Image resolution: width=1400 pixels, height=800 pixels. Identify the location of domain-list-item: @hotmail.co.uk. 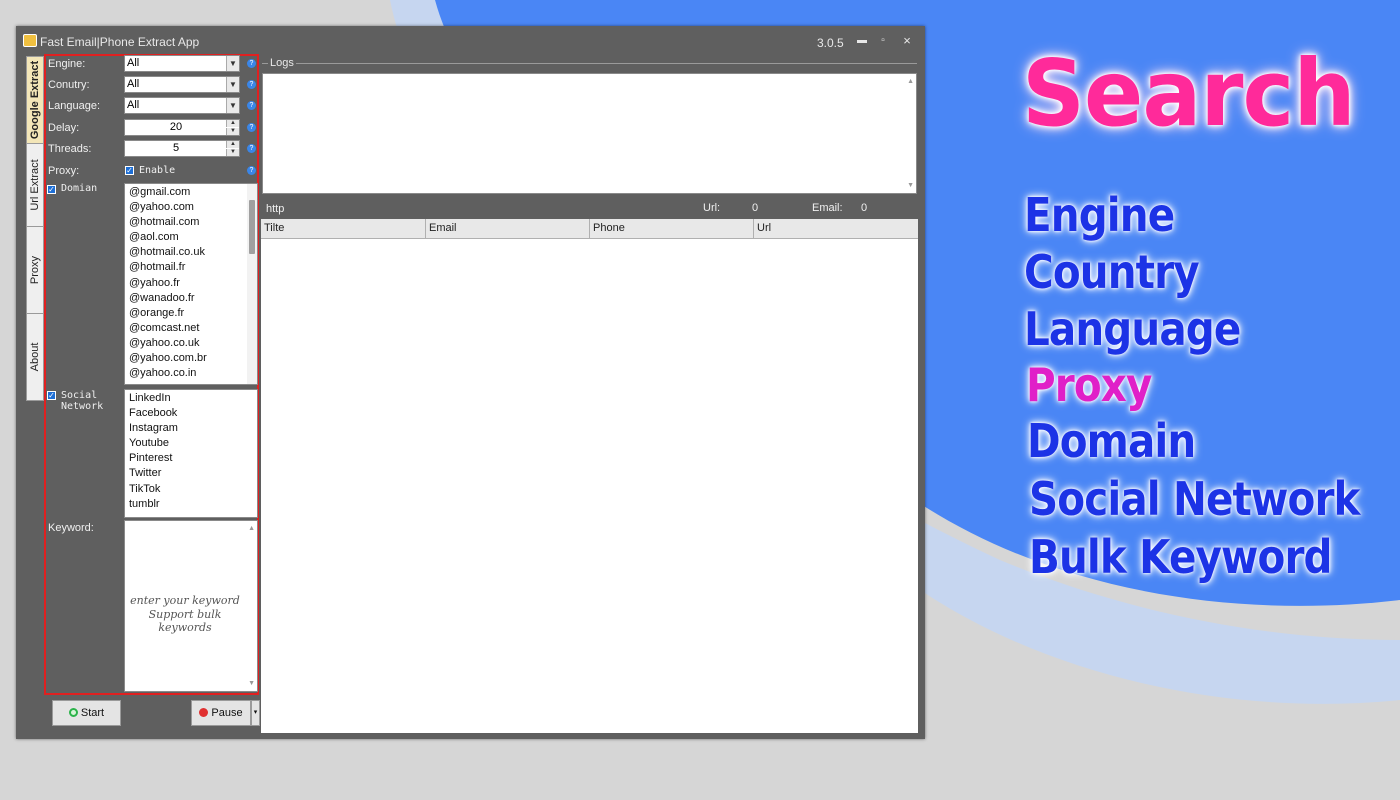
(191, 252).